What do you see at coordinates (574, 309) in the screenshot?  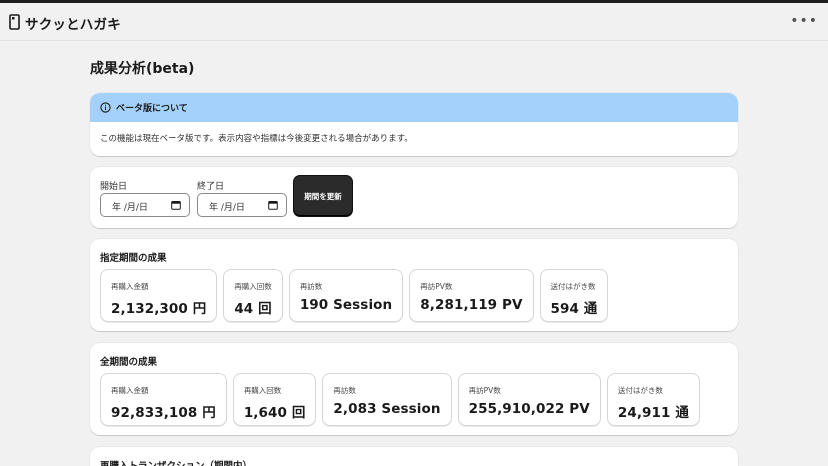 I see `metric-value: 594 通` at bounding box center [574, 309].